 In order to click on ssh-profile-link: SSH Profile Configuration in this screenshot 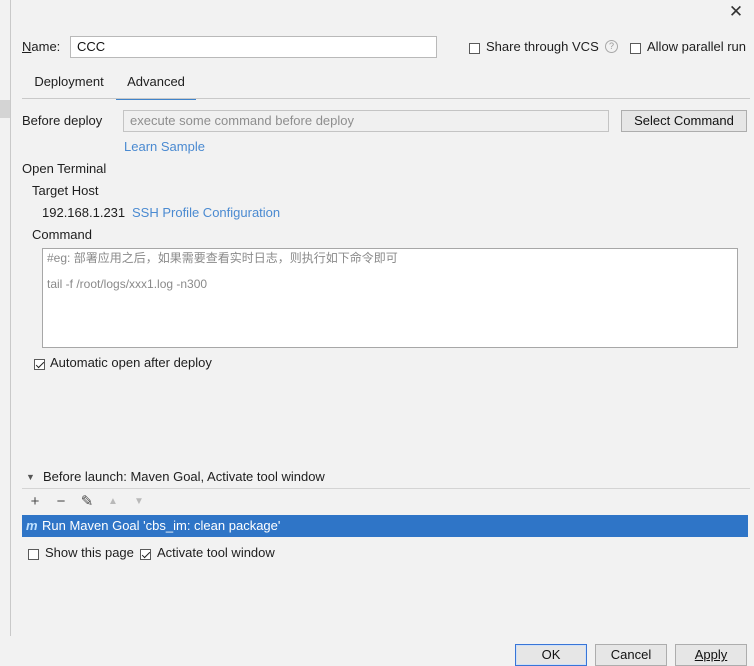, I will do `click(206, 213)`.